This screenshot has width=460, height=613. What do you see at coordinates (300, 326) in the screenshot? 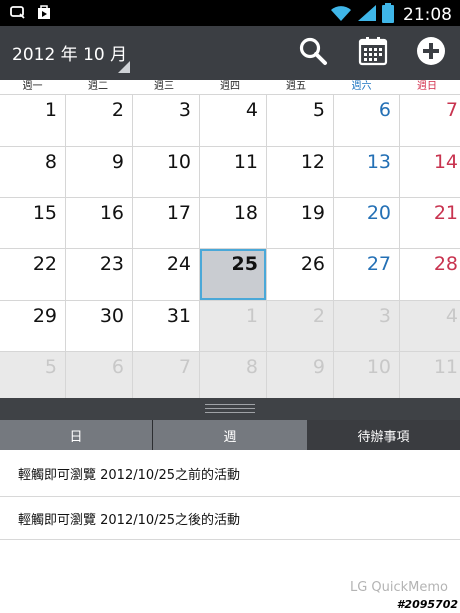
I see `day-cell-next-month: 2` at bounding box center [300, 326].